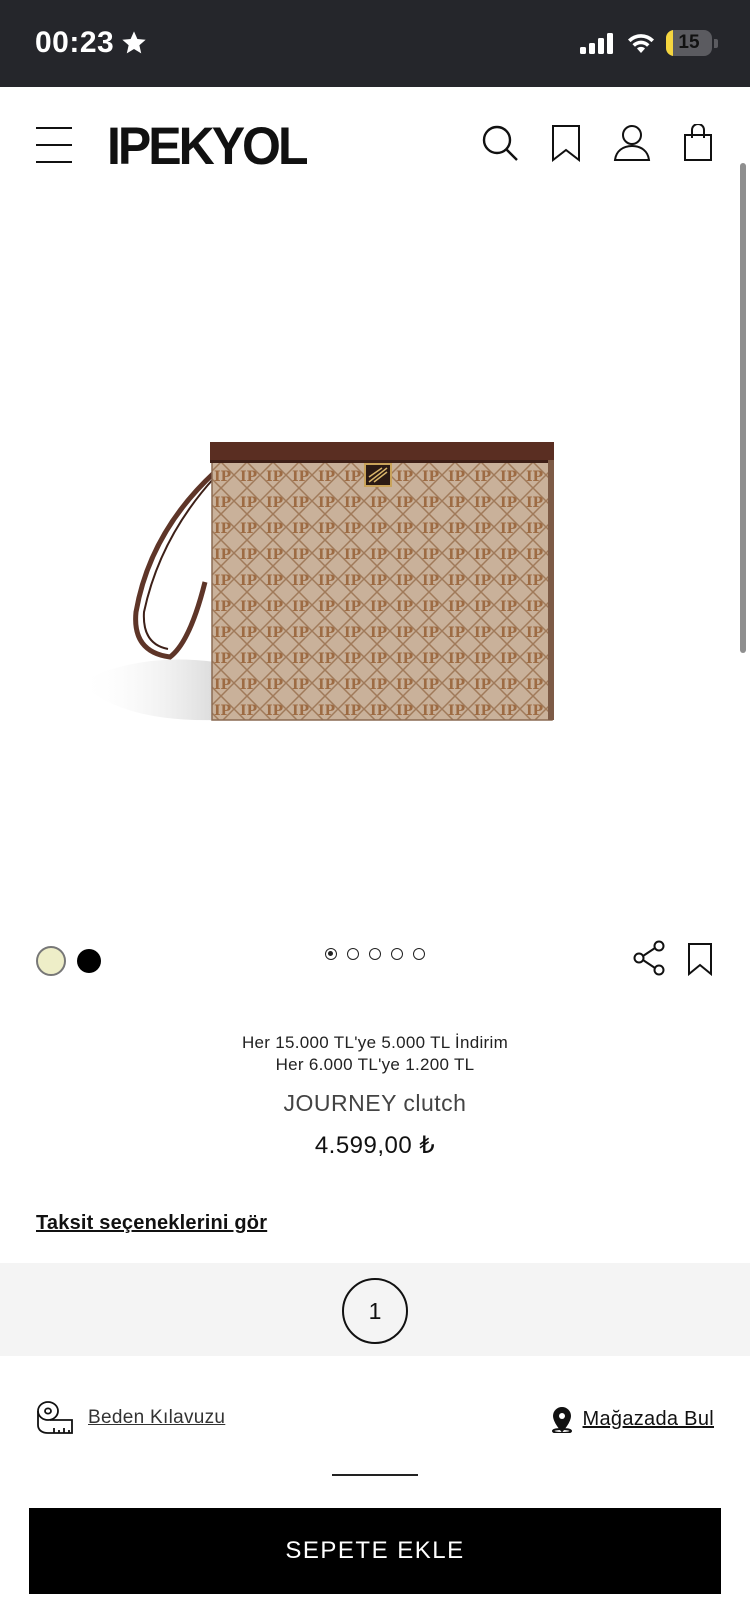 The width and height of the screenshot is (750, 1624). Describe the element at coordinates (151, 1223) in the screenshot. I see `installment-options-link: Taksit seçeneklerini gör` at that location.